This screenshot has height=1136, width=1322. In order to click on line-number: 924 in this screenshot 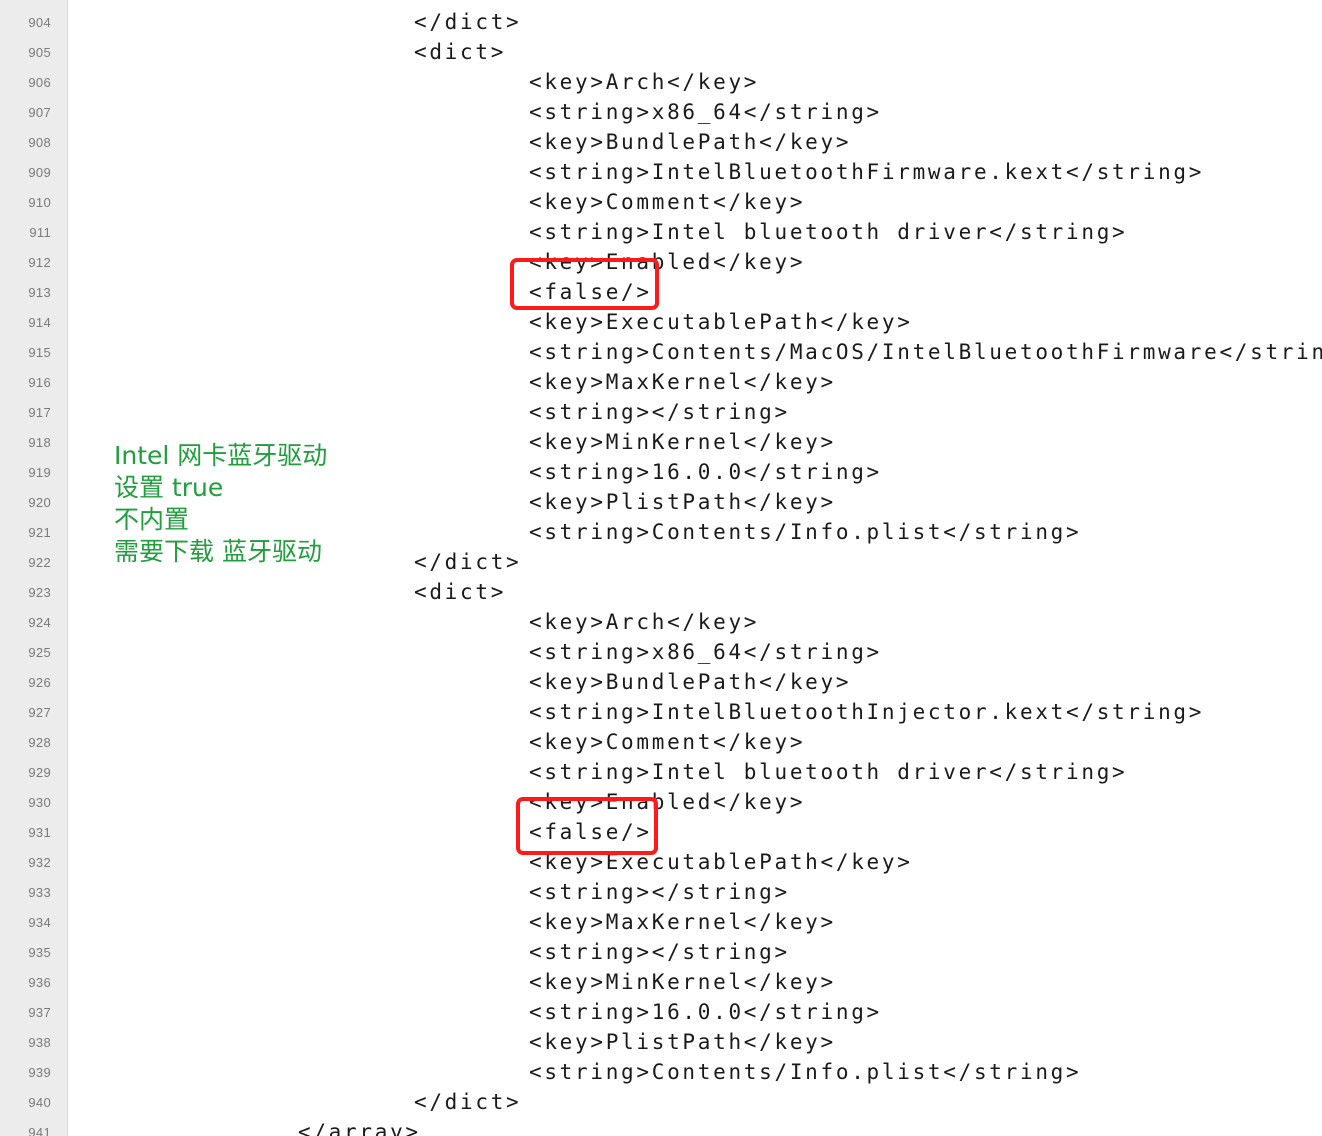, I will do `click(39, 622)`.